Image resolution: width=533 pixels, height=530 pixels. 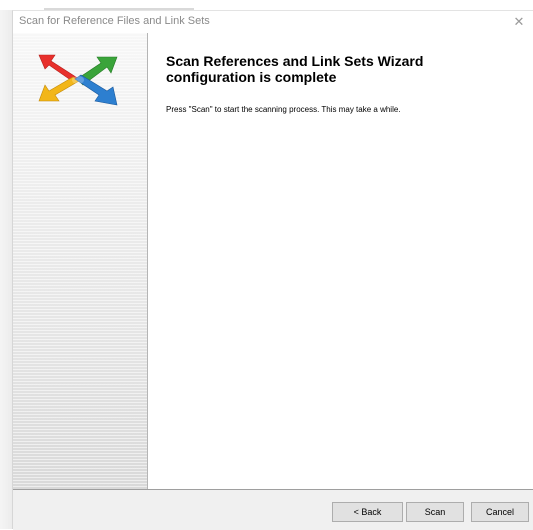 What do you see at coordinates (273, 22) in the screenshot?
I see `title-bar: Scan for Reference Files and Link Sets ✕` at bounding box center [273, 22].